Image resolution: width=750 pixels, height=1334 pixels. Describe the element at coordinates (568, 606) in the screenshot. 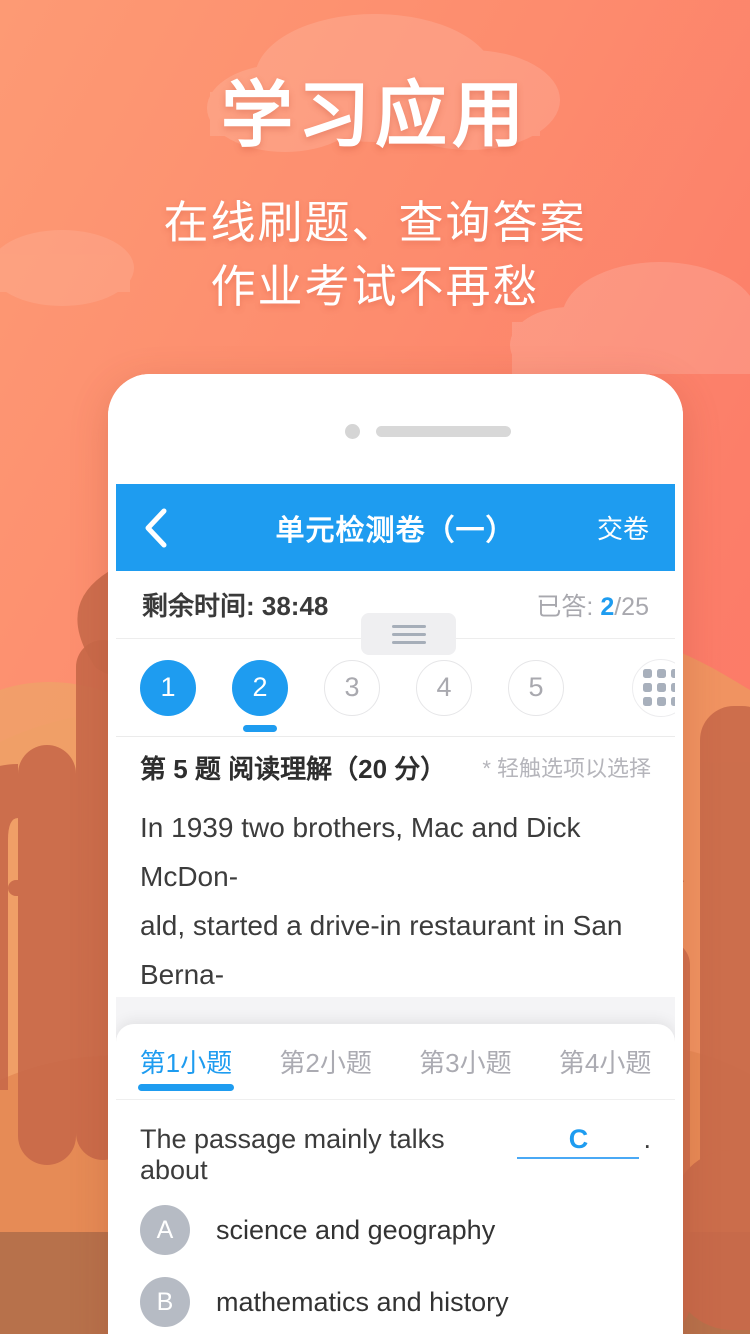

I see `answered-prefix: 已答:` at that location.